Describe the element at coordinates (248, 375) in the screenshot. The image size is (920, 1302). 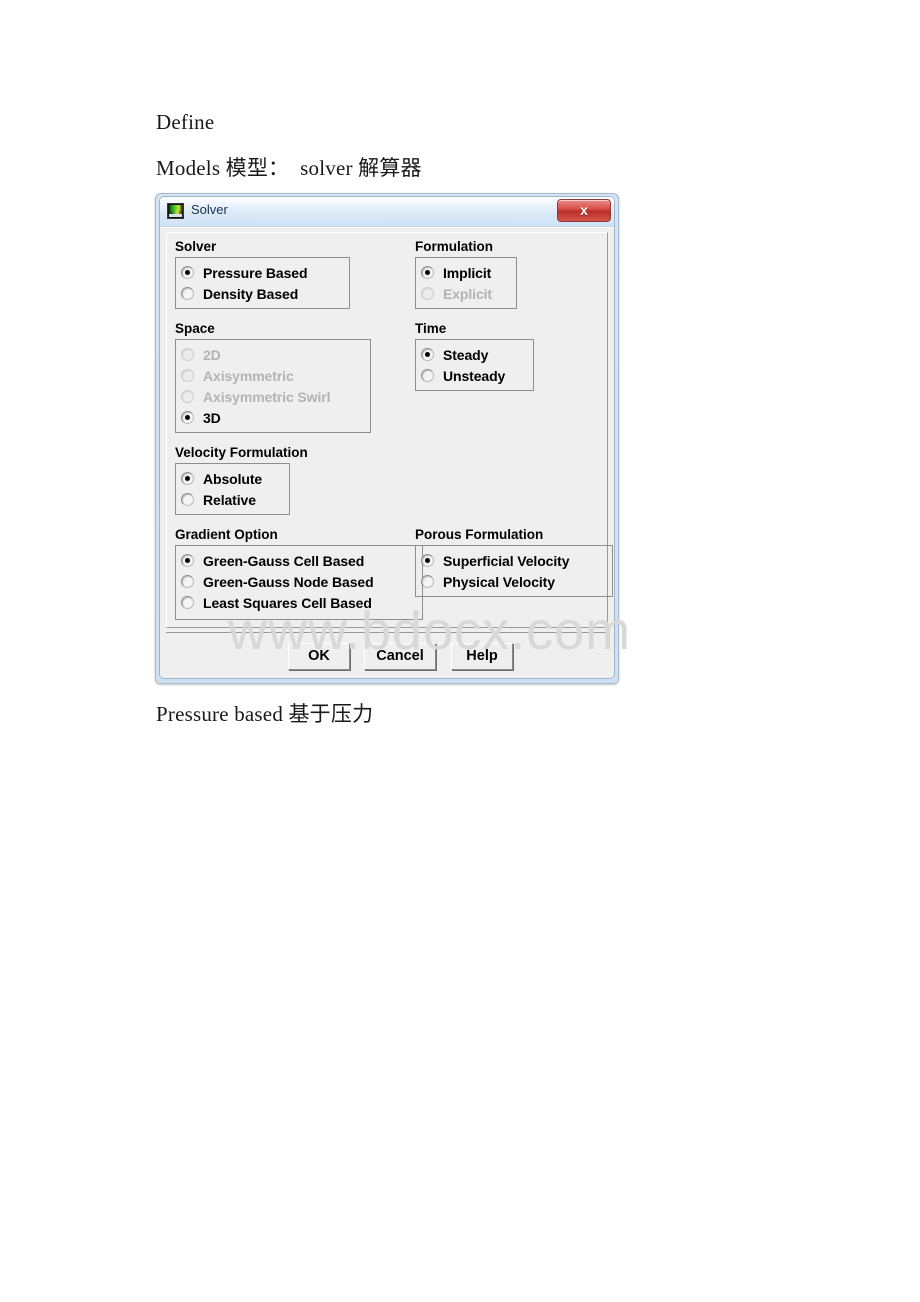
I see `radio-label: Axisymmetric` at that location.